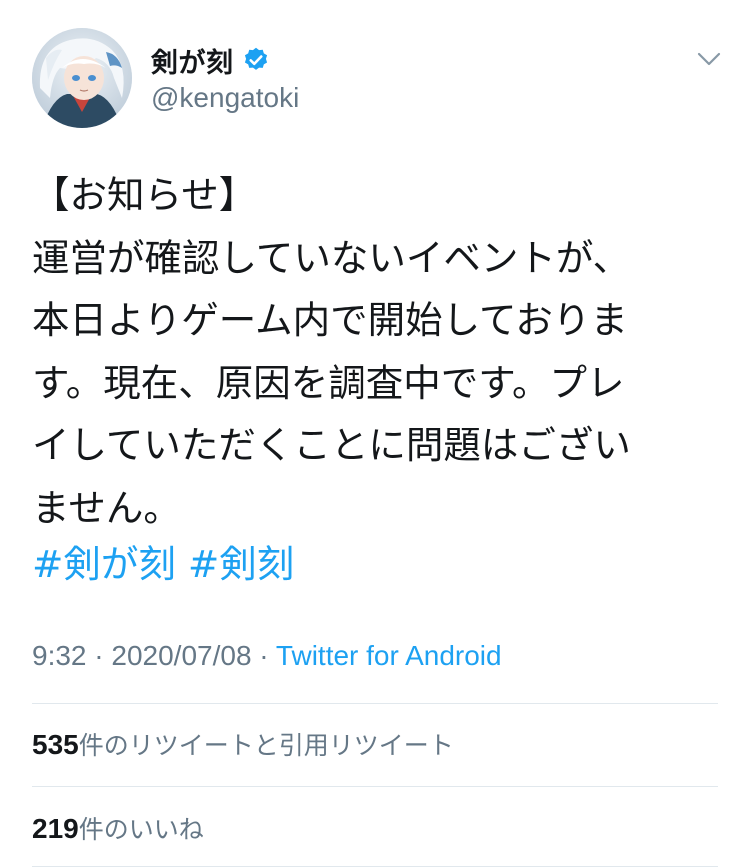 This screenshot has width=750, height=868. I want to click on user-handle: @kengatoki, so click(225, 98).